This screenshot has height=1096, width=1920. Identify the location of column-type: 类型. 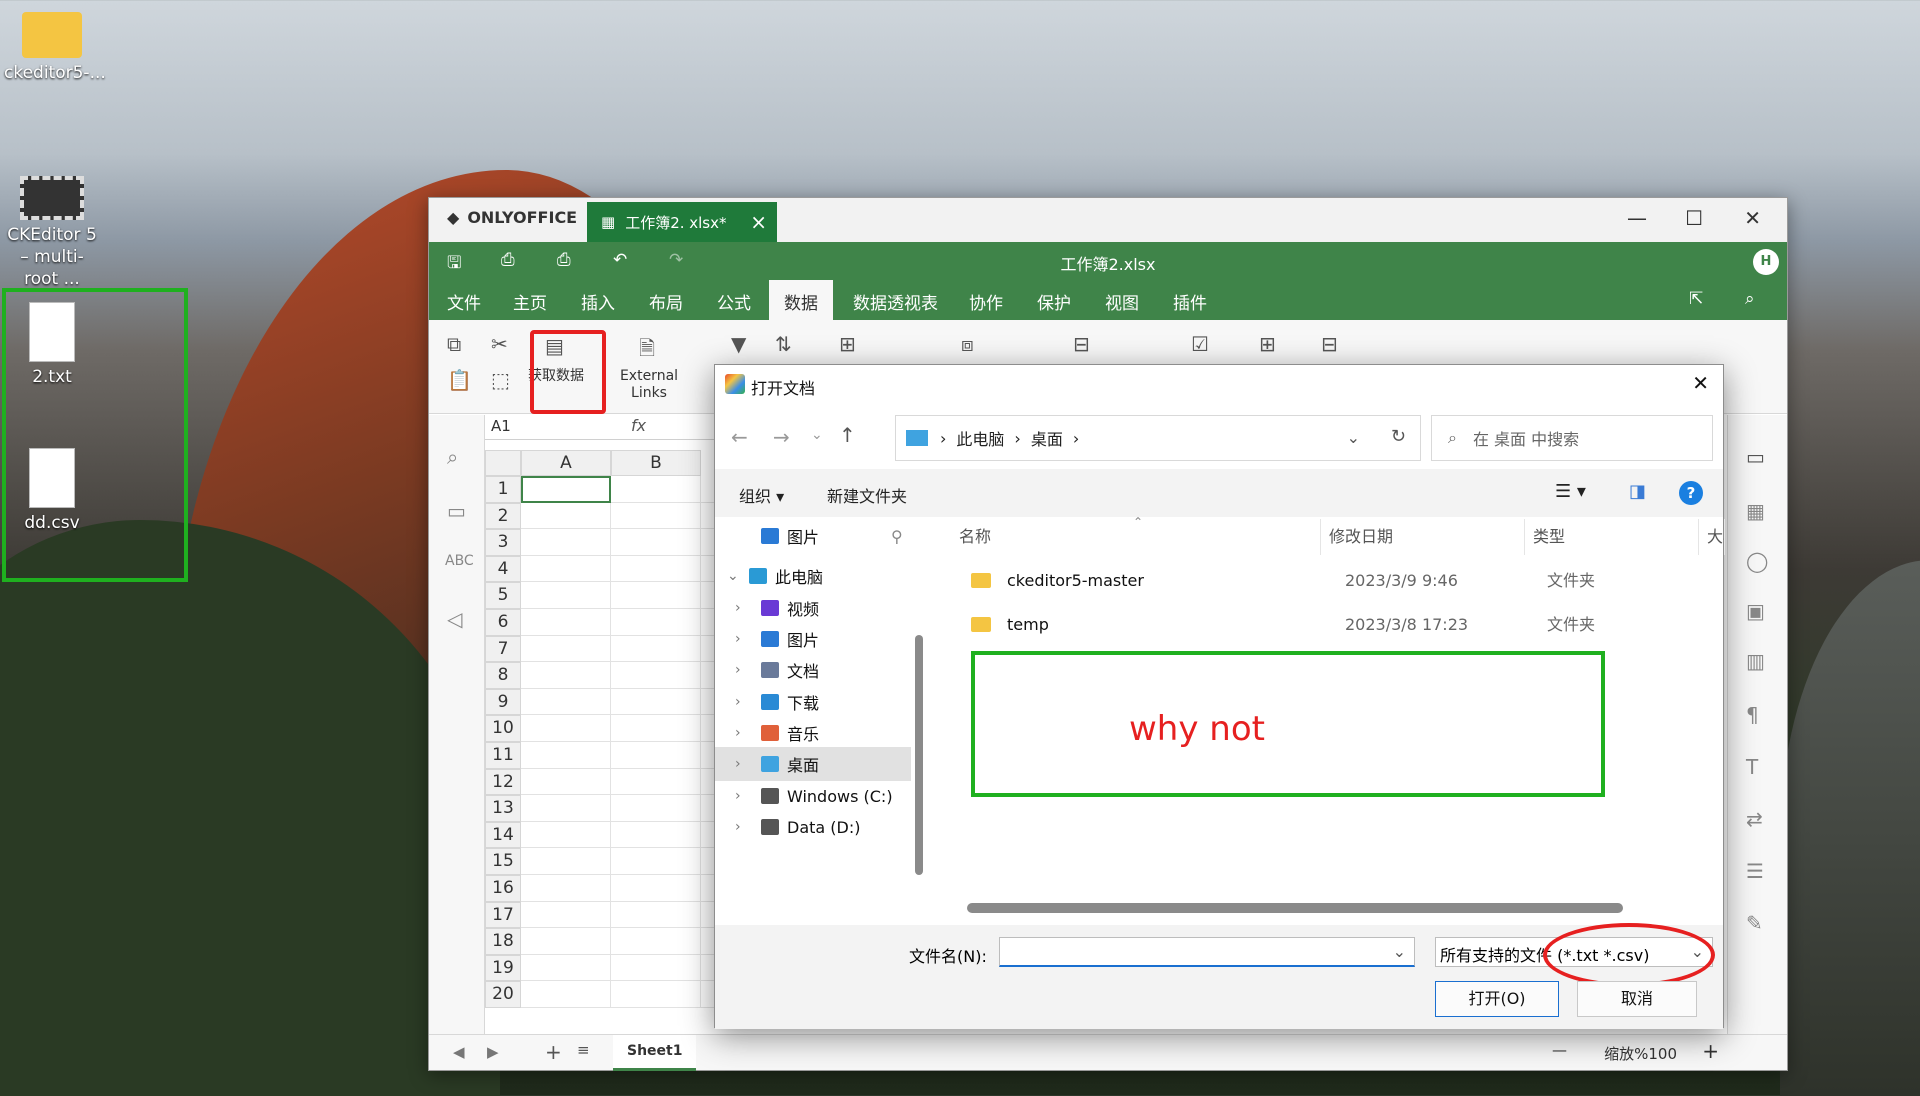
(1612, 537).